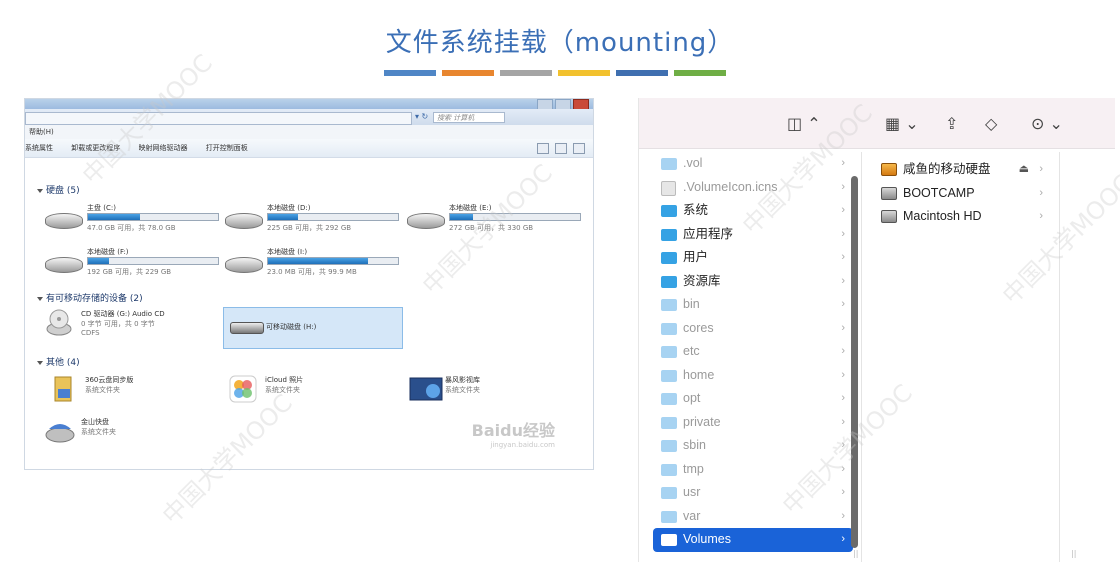  Describe the element at coordinates (291, 327) in the screenshot. I see `removable-disk-label: 可移动磁盘 (H:)` at that location.